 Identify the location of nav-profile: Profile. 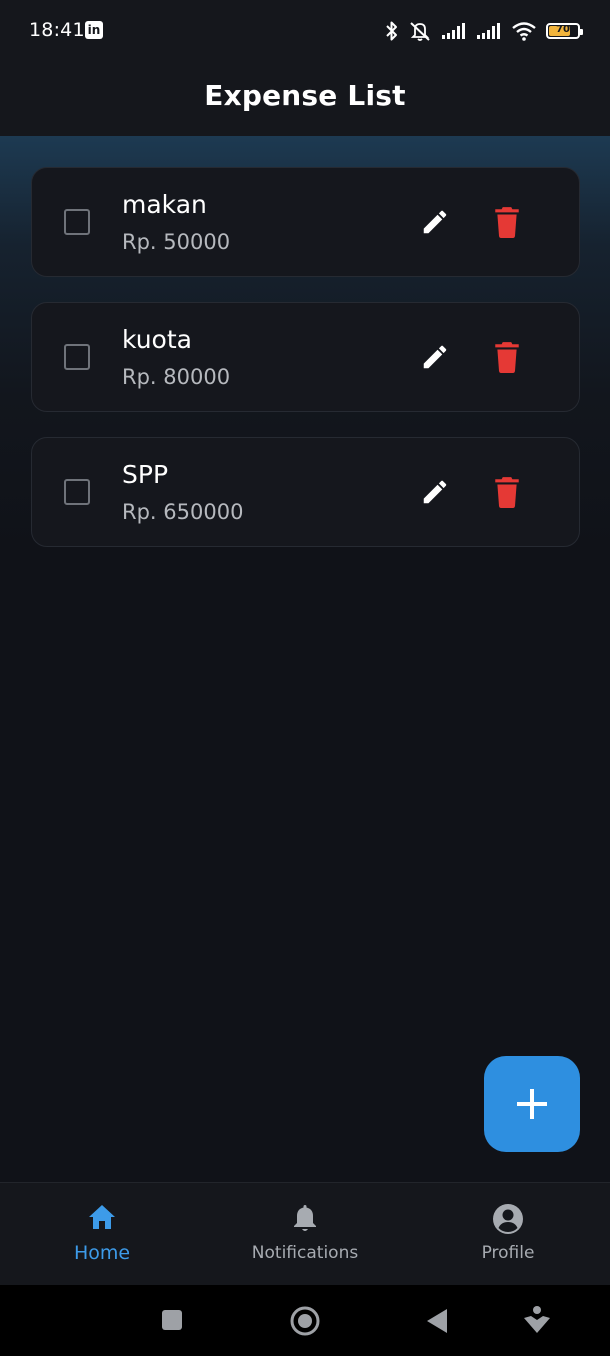
(508, 1234).